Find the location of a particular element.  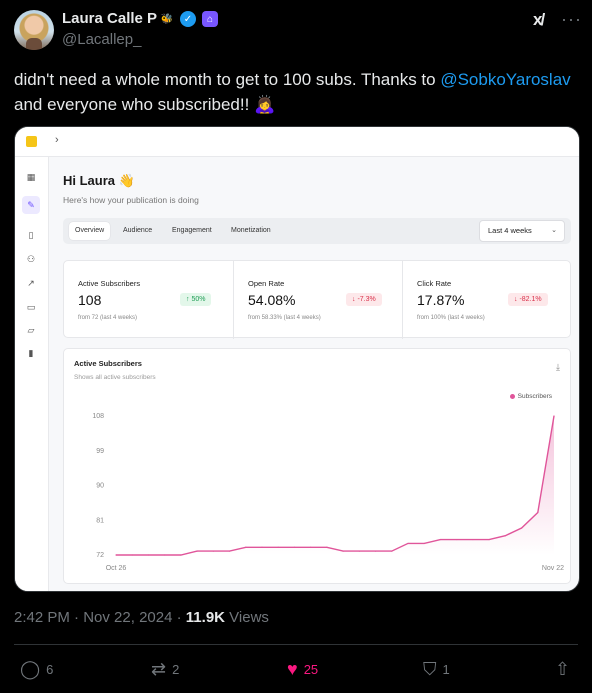

mention-link: @SobkoYaroslav is located at coordinates (505, 79).